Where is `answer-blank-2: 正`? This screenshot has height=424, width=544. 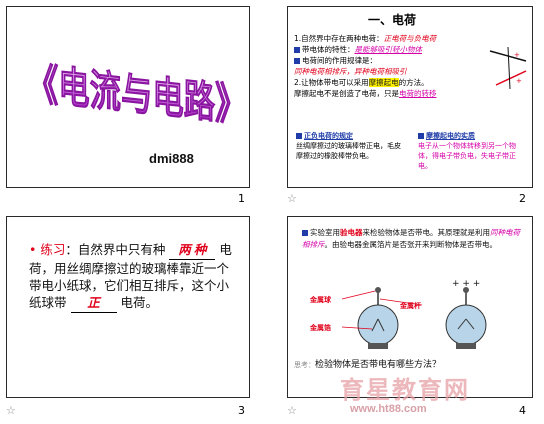
answer-blank-2: 正 is located at coordinates (93, 304).